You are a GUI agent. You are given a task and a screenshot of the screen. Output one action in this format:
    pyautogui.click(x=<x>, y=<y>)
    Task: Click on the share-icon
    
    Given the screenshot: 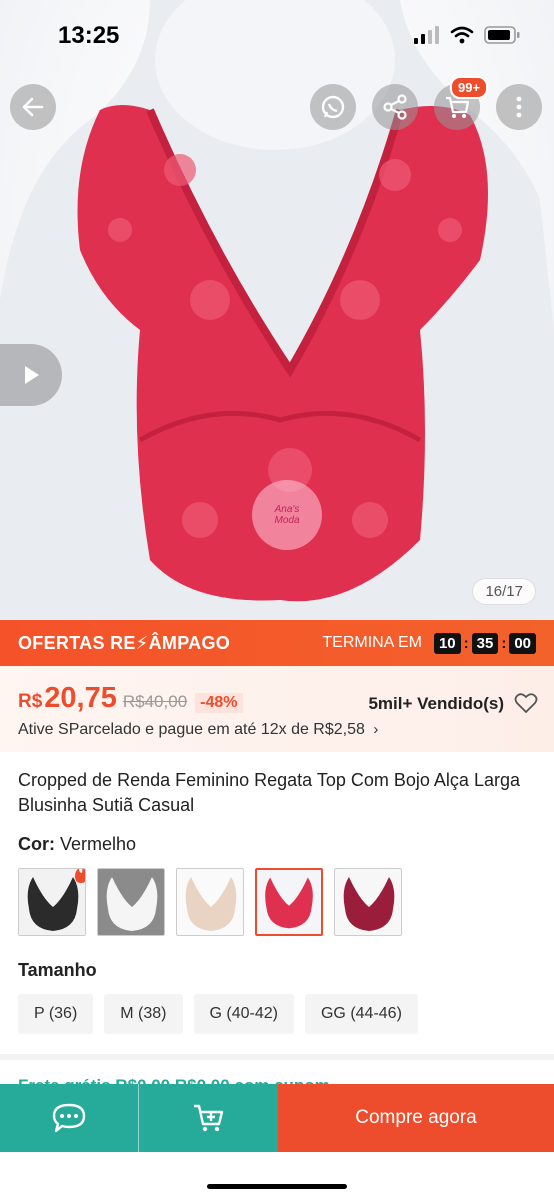 What is the action you would take?
    pyautogui.click(x=395, y=107)
    